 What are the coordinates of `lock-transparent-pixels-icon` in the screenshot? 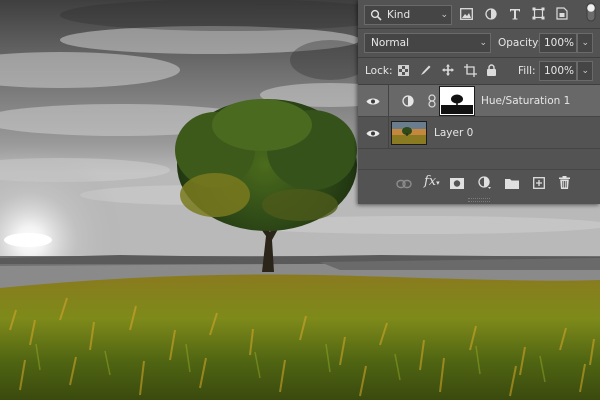 It's located at (403, 70).